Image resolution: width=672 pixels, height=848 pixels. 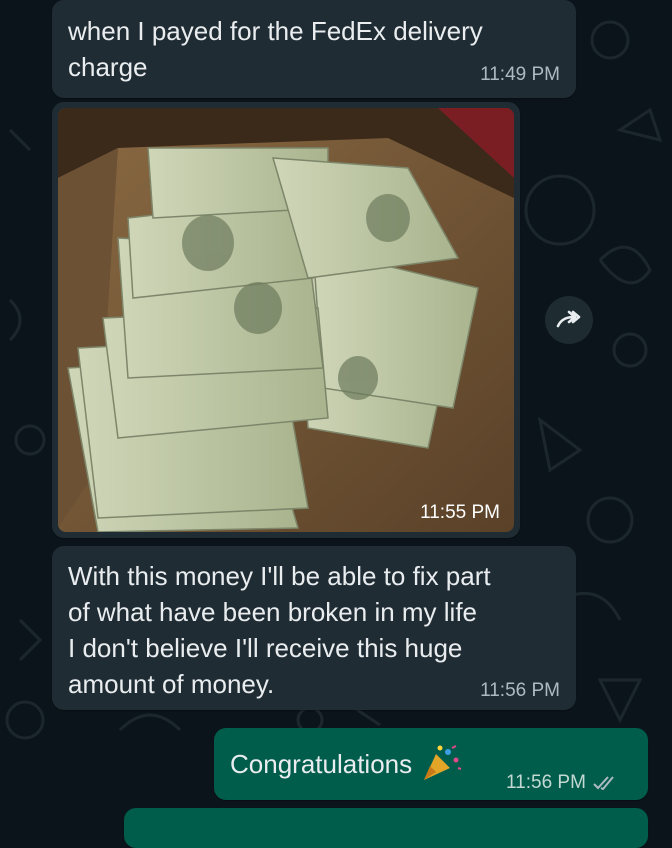 I want to click on forward-icon, so click(x=568, y=319).